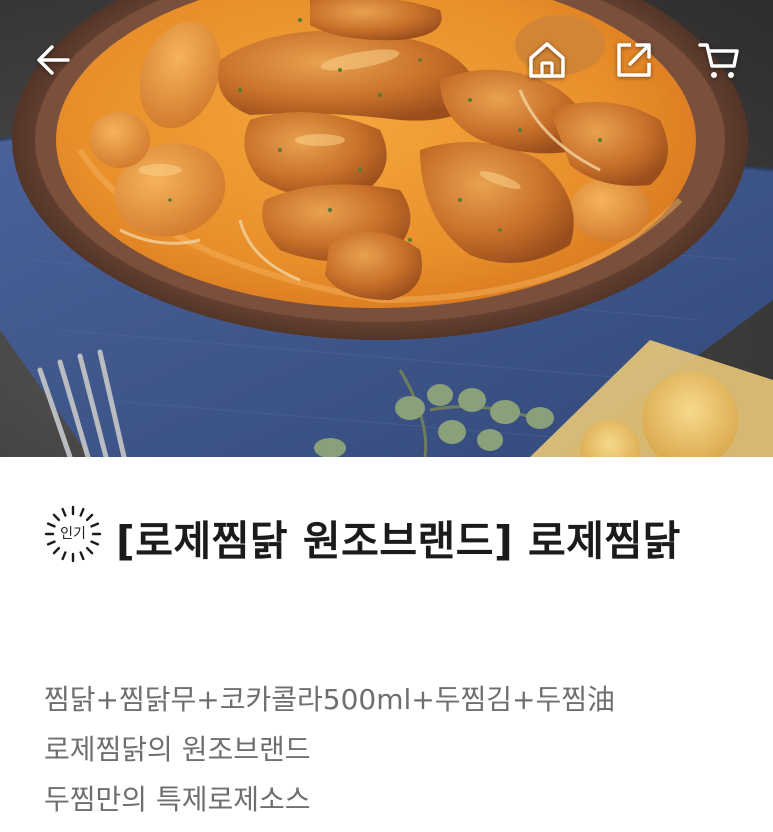 The image size is (773, 832). What do you see at coordinates (329, 699) in the screenshot?
I see `description-line-1: 찜닭+찜닭무+코카콜라500ml+두찜김+두찜油` at bounding box center [329, 699].